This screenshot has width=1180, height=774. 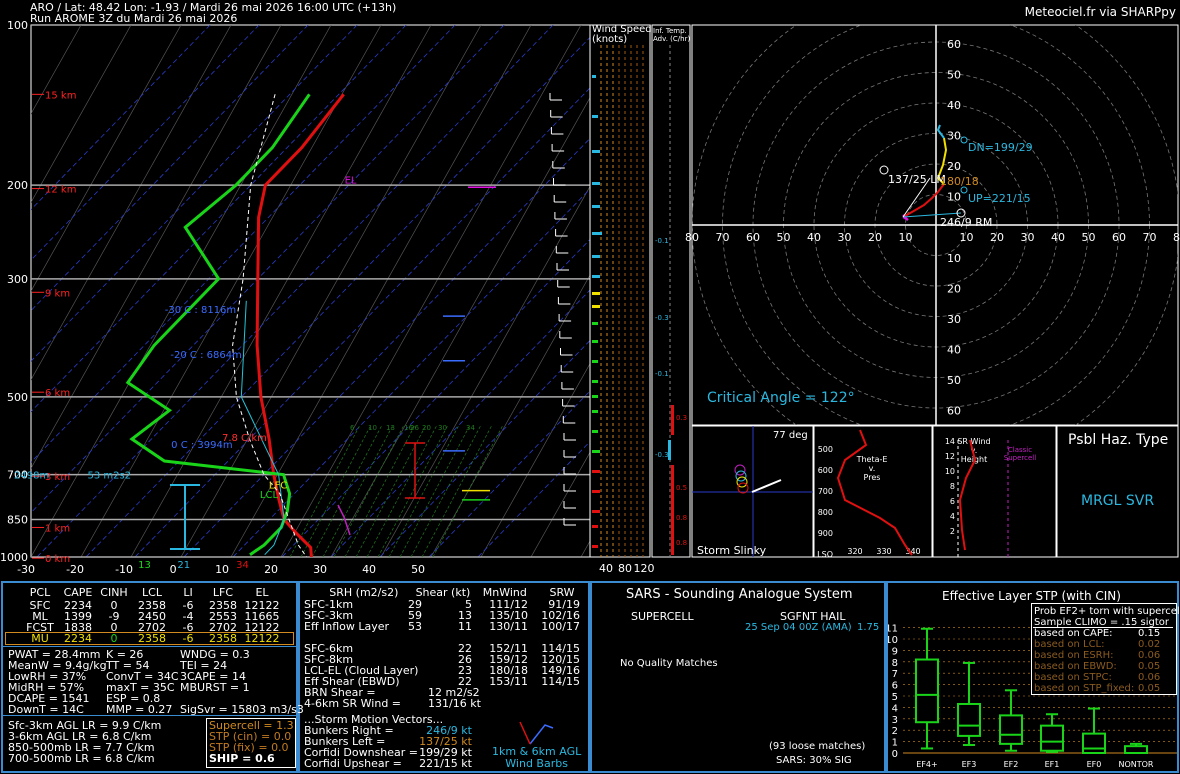 I want to click on parcel-header: LI, so click(x=188, y=592).